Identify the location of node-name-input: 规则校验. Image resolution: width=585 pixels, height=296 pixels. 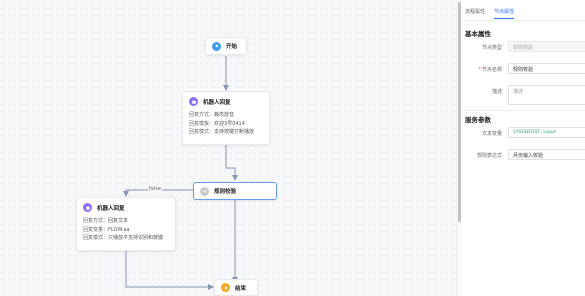
(546, 68).